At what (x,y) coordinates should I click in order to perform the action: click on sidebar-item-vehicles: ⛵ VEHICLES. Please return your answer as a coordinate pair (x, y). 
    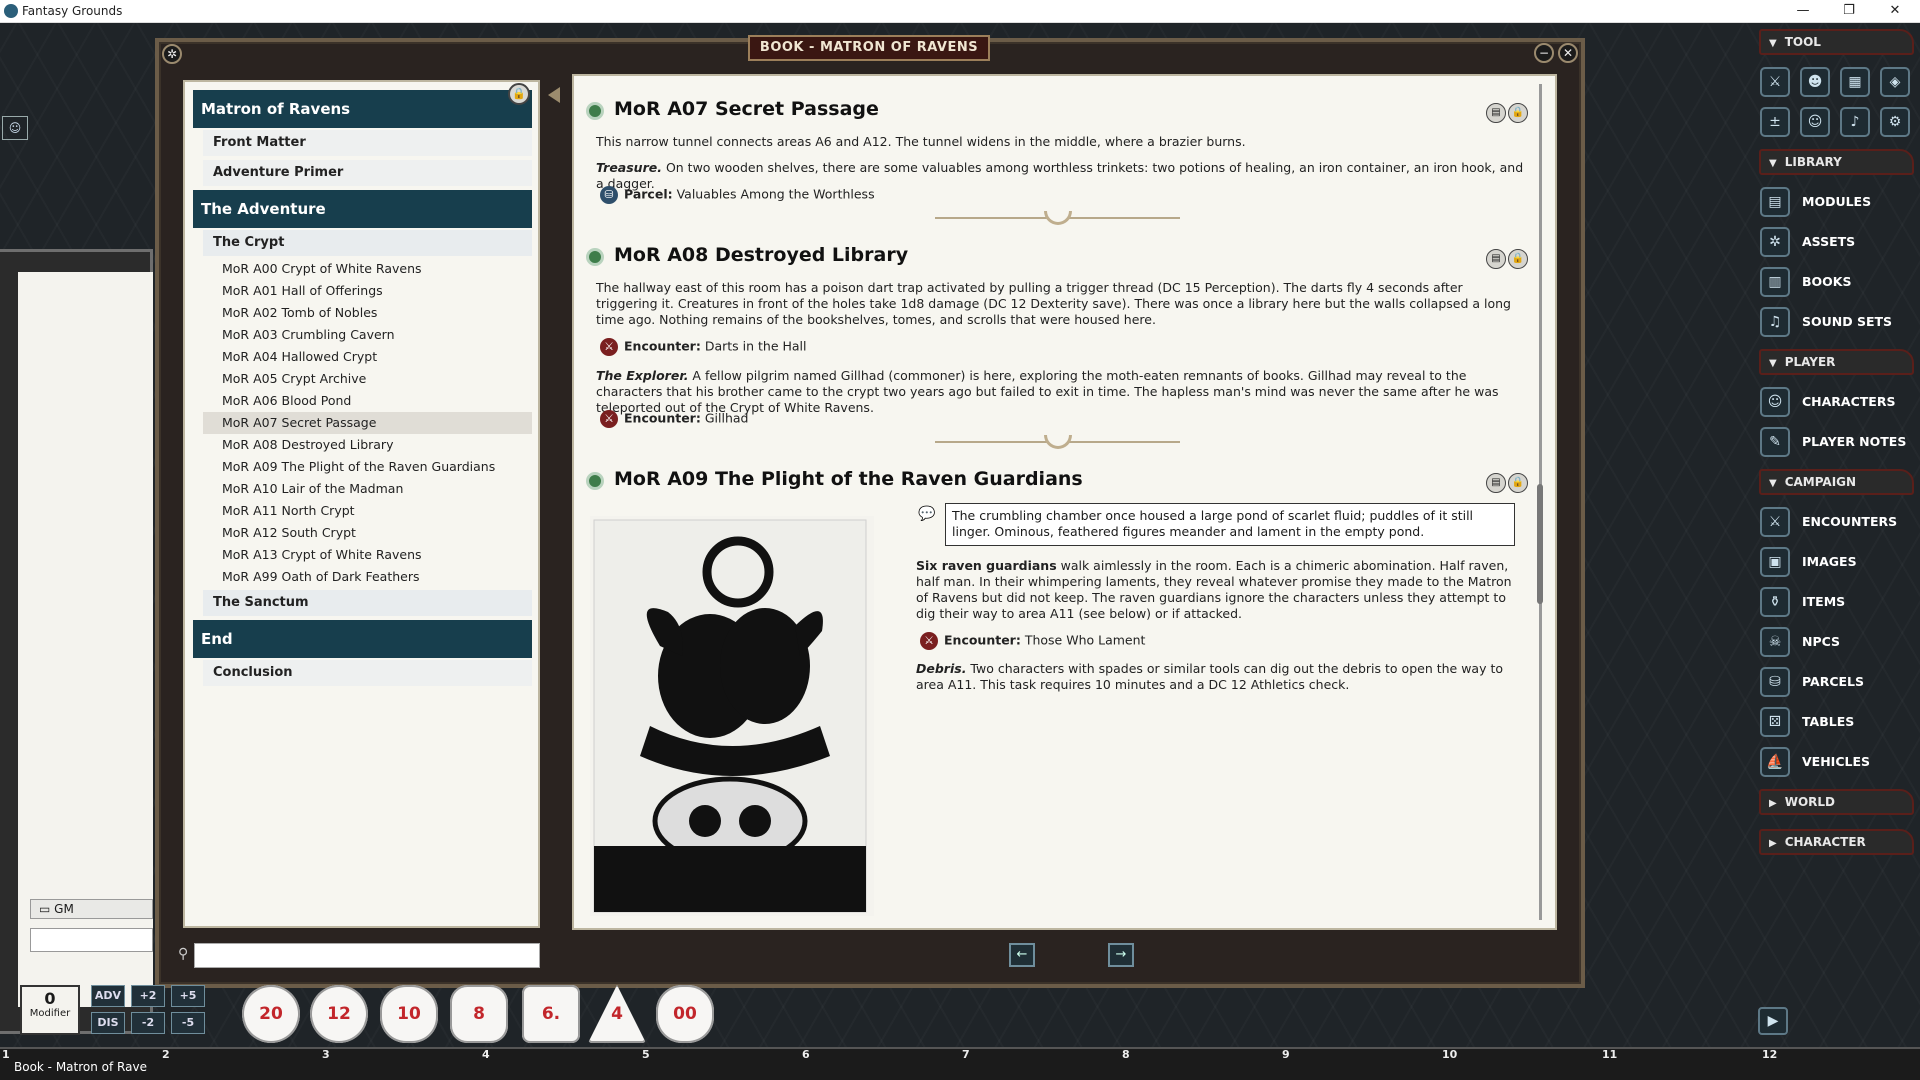
    Looking at the image, I should click on (1835, 762).